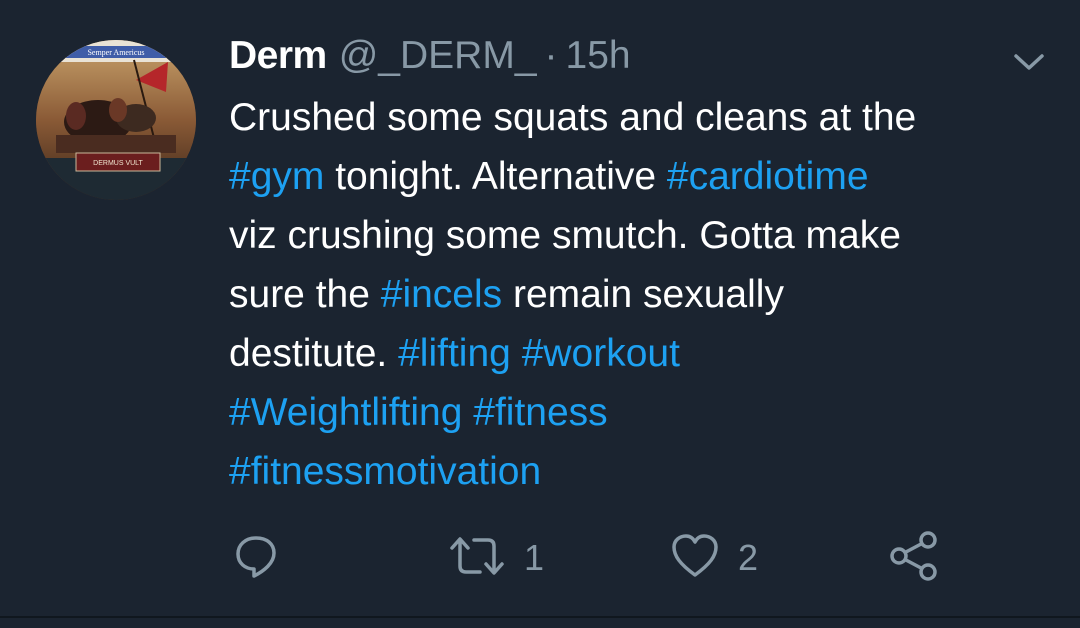 The height and width of the screenshot is (628, 1080). Describe the element at coordinates (643, 294) in the screenshot. I see `tweet-text-segment: remain sexually` at that location.